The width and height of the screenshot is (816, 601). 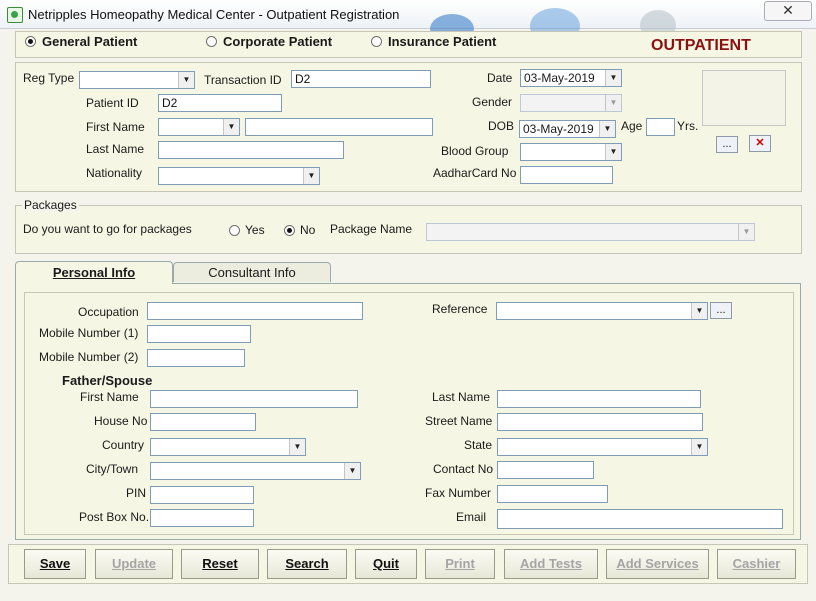 What do you see at coordinates (371, 229) in the screenshot?
I see `package-name-label: Package Name` at bounding box center [371, 229].